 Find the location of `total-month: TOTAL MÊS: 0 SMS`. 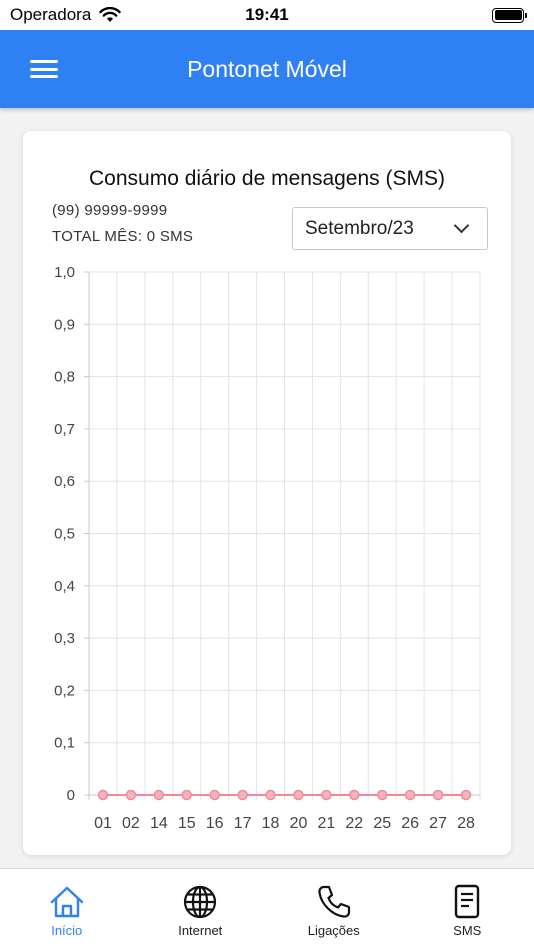

total-month: TOTAL MÊS: 0 SMS is located at coordinates (123, 236).